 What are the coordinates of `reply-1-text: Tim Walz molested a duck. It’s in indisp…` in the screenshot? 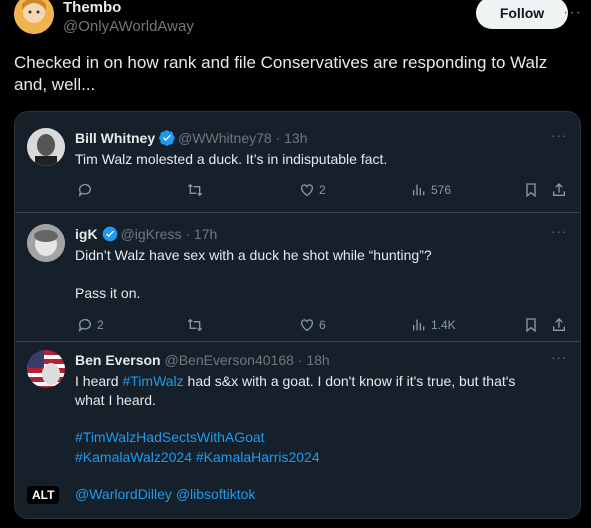 It's located at (231, 159).